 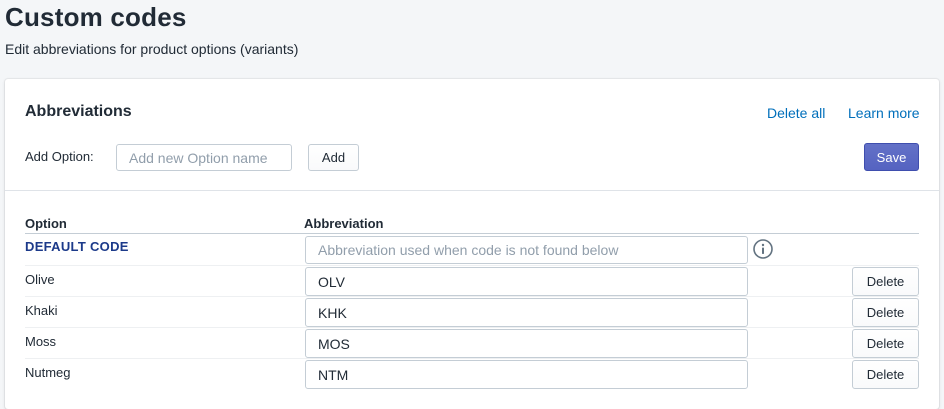 I want to click on divider, so click(x=472, y=190).